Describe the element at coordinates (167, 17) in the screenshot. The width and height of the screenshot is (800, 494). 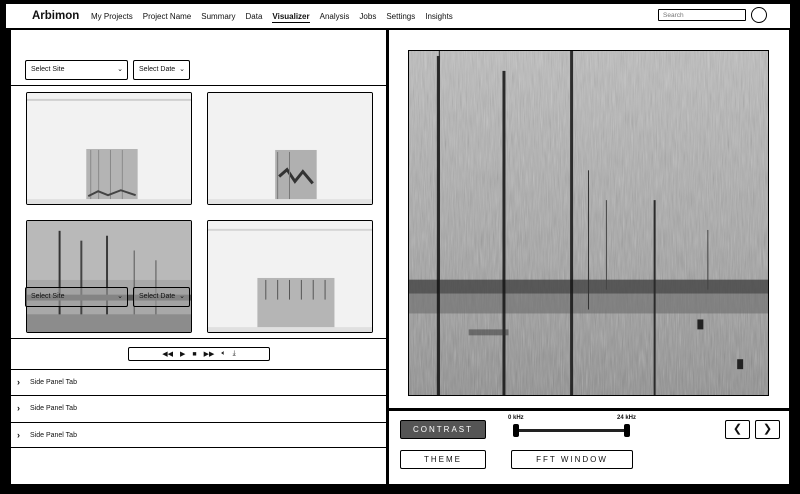
I see `nav-project-name: Project Name` at that location.